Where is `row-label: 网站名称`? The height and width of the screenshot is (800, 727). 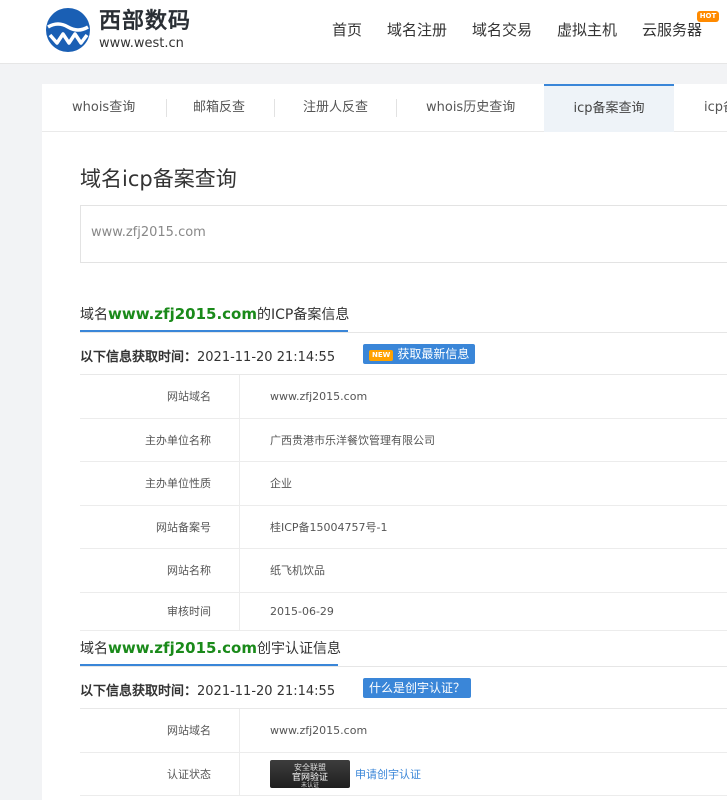 row-label: 网站名称 is located at coordinates (160, 570).